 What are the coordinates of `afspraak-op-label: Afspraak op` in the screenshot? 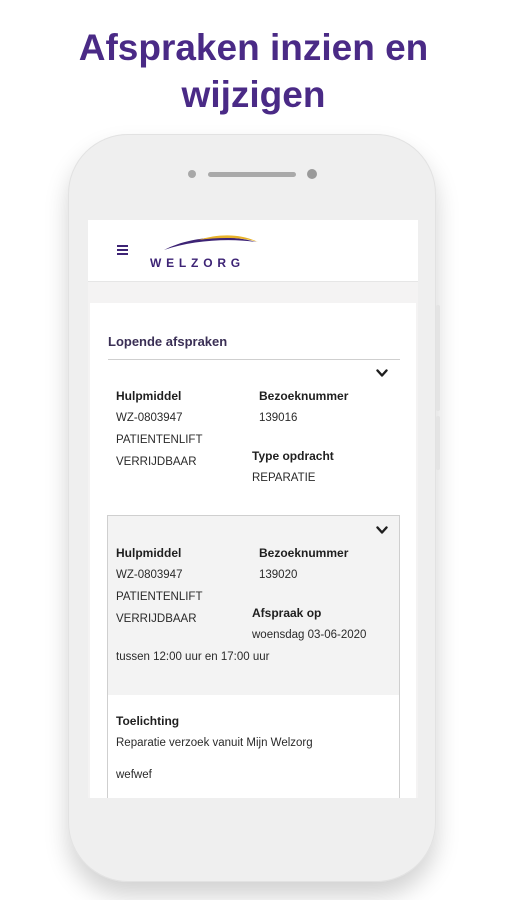 It's located at (287, 613).